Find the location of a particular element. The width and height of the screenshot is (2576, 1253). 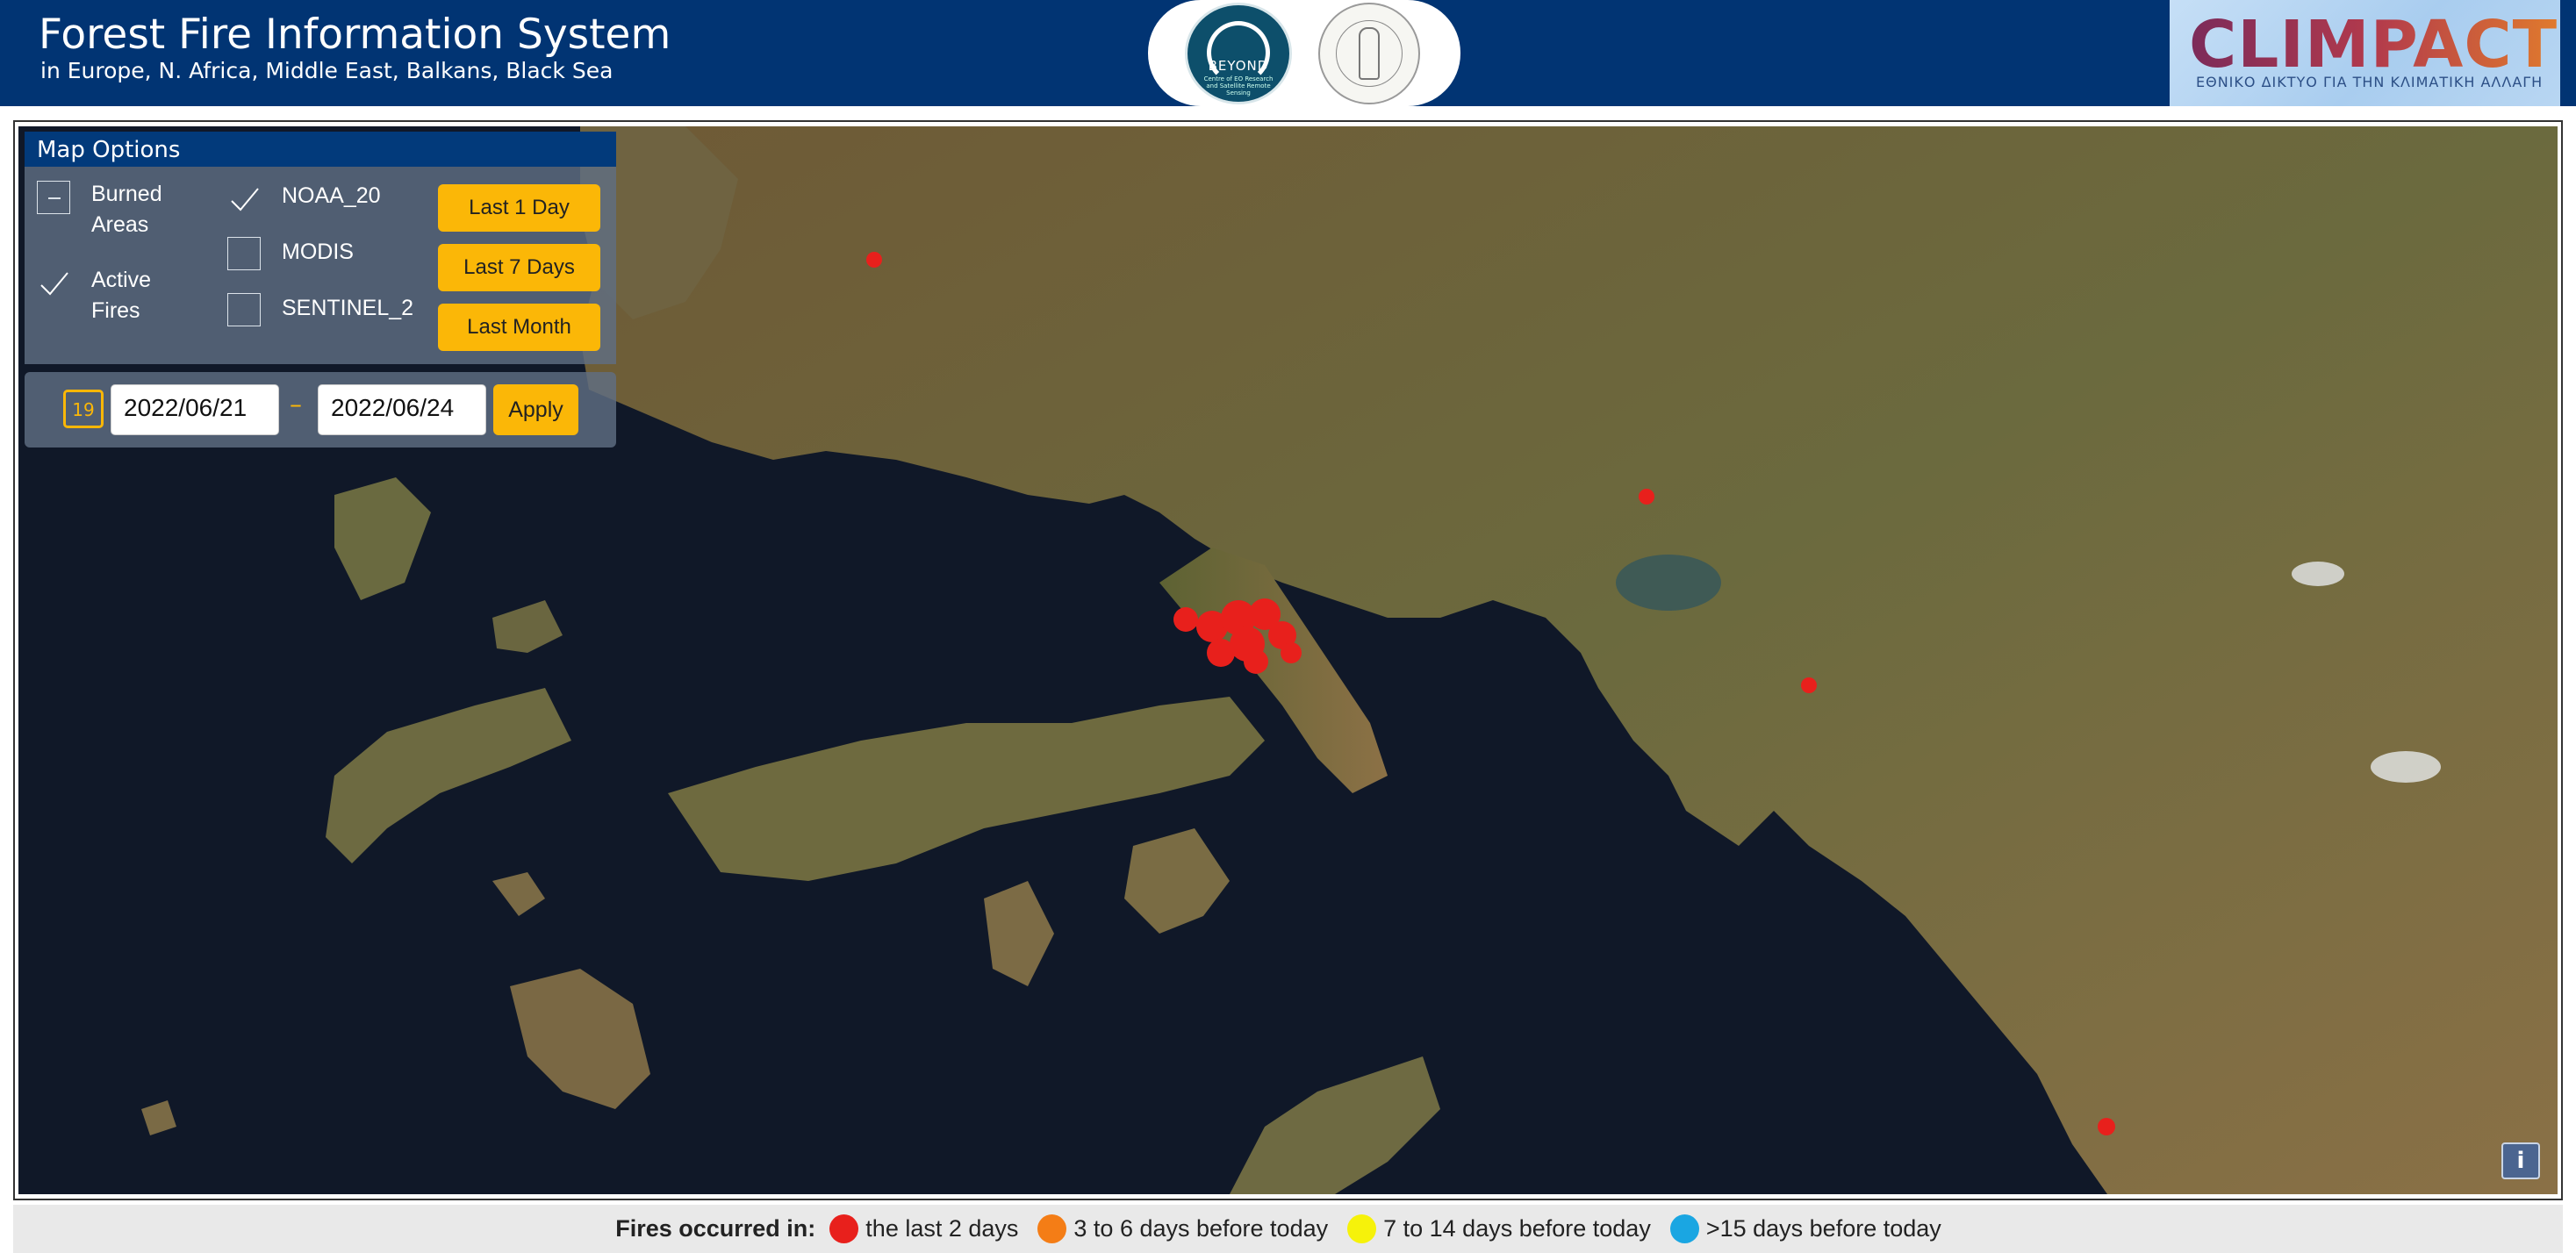

modis-label: MODIS is located at coordinates (318, 252).